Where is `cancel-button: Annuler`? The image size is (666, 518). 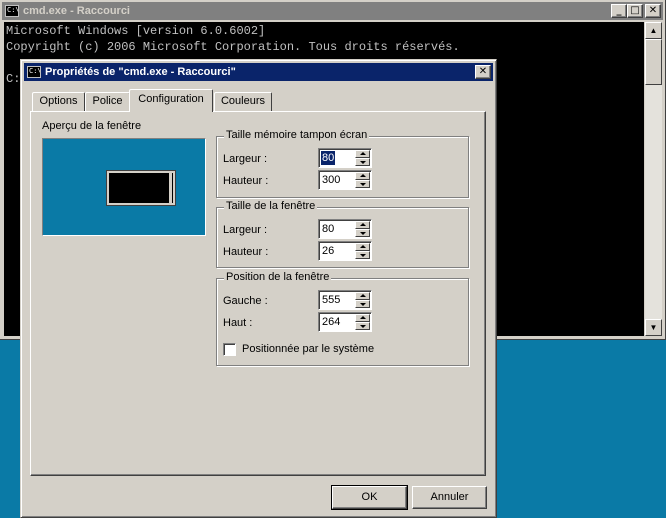
cancel-button: Annuler is located at coordinates (449, 497).